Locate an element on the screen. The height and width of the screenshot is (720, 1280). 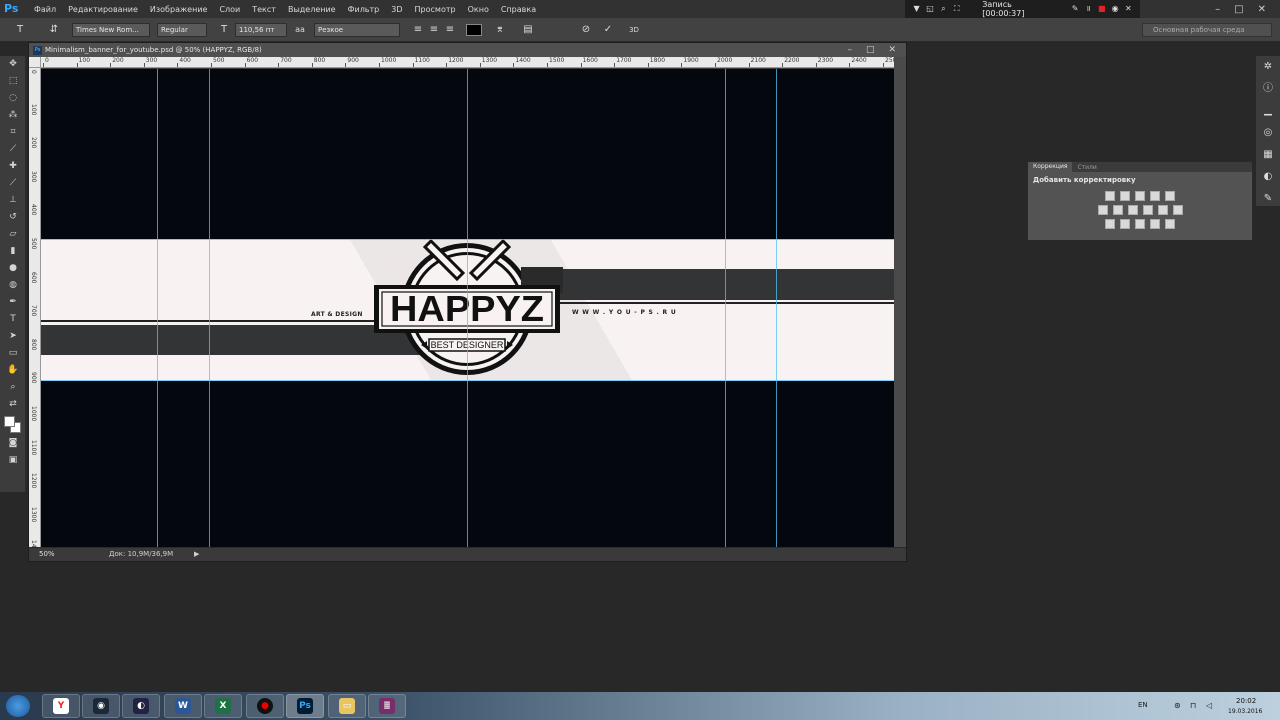
move-tool-icon: ✥ is located at coordinates (13, 64).